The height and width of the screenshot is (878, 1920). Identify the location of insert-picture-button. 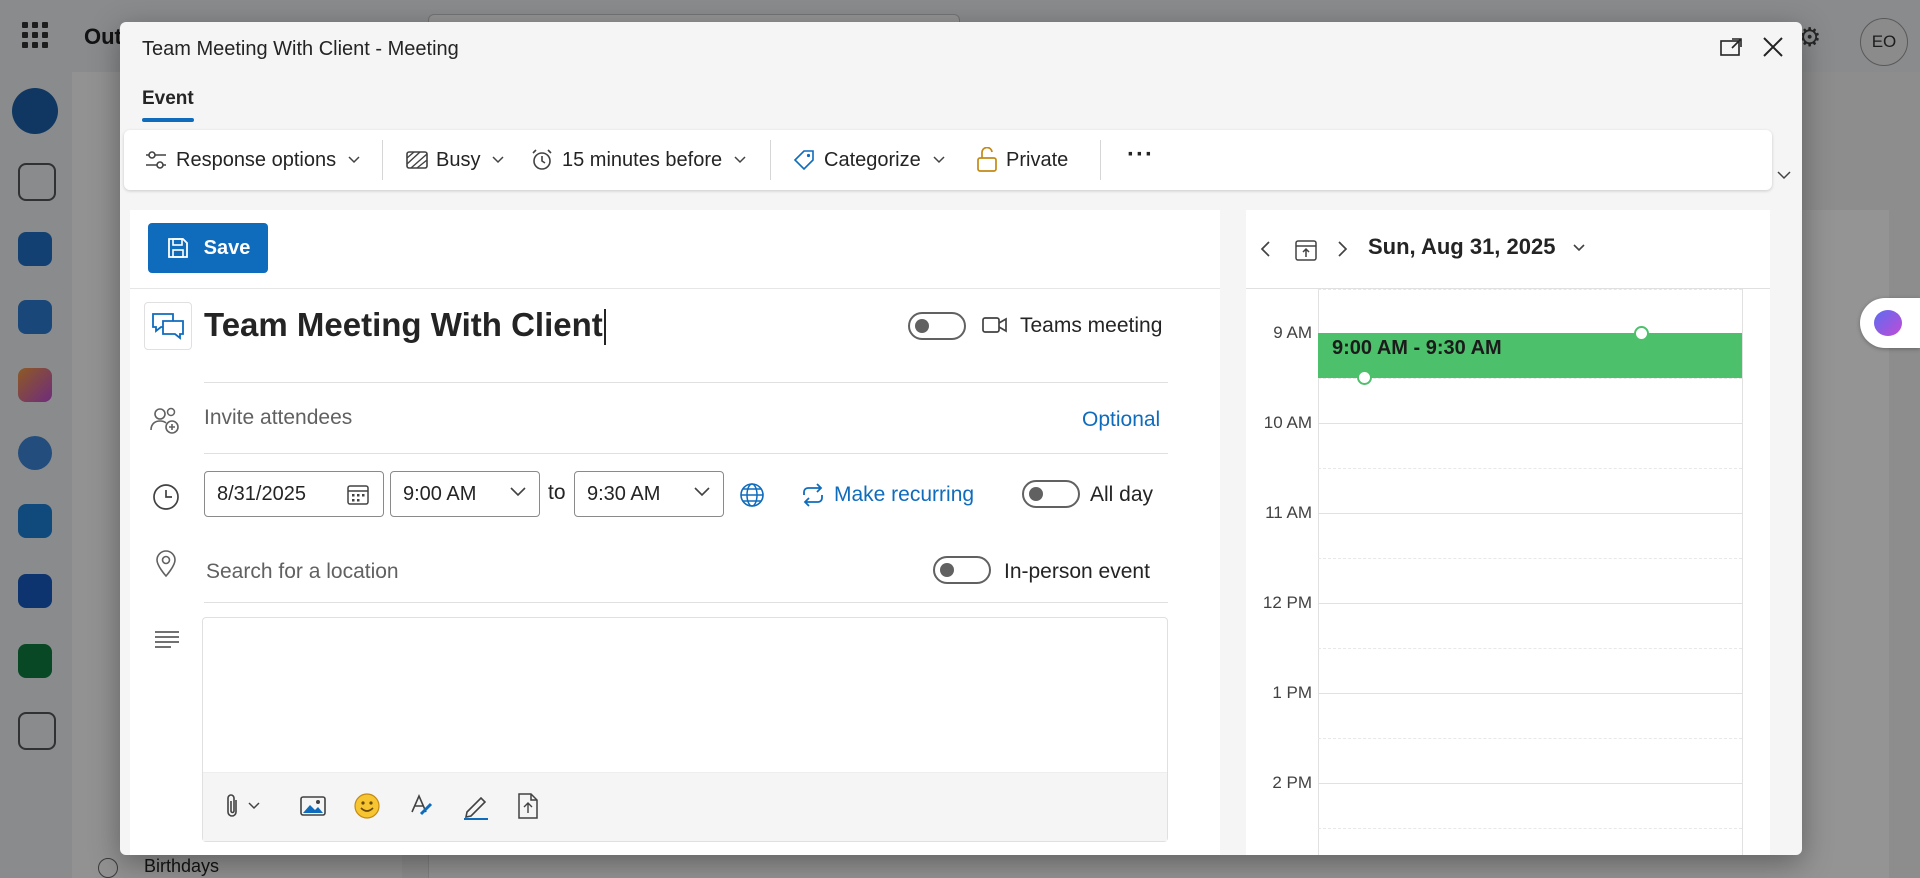
(313, 806).